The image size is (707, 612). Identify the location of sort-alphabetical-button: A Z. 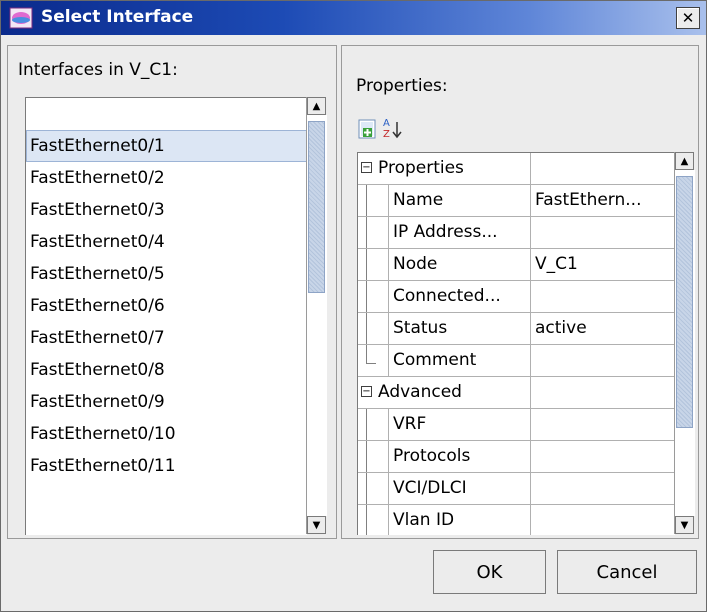
(393, 128).